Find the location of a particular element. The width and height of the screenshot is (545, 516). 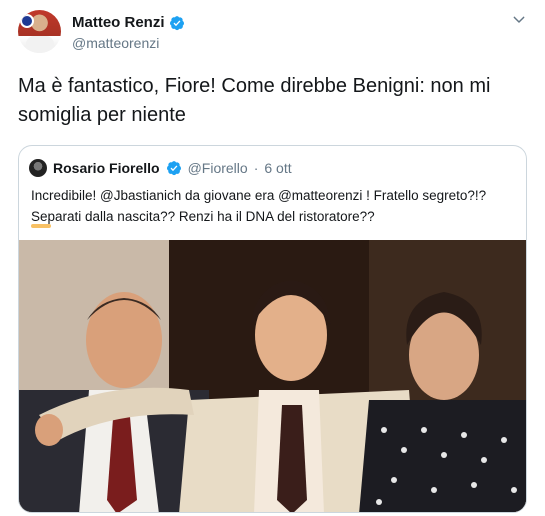

author-avatar is located at coordinates (39, 31).